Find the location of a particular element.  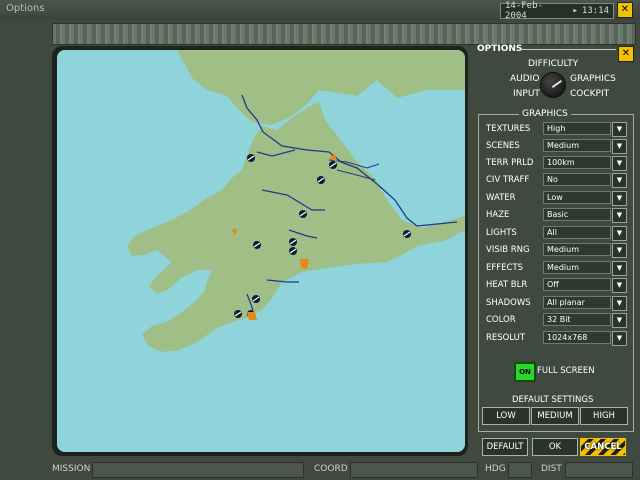

setting-row-color: COLOR 32 Bit ▼ is located at coordinates (556, 320).